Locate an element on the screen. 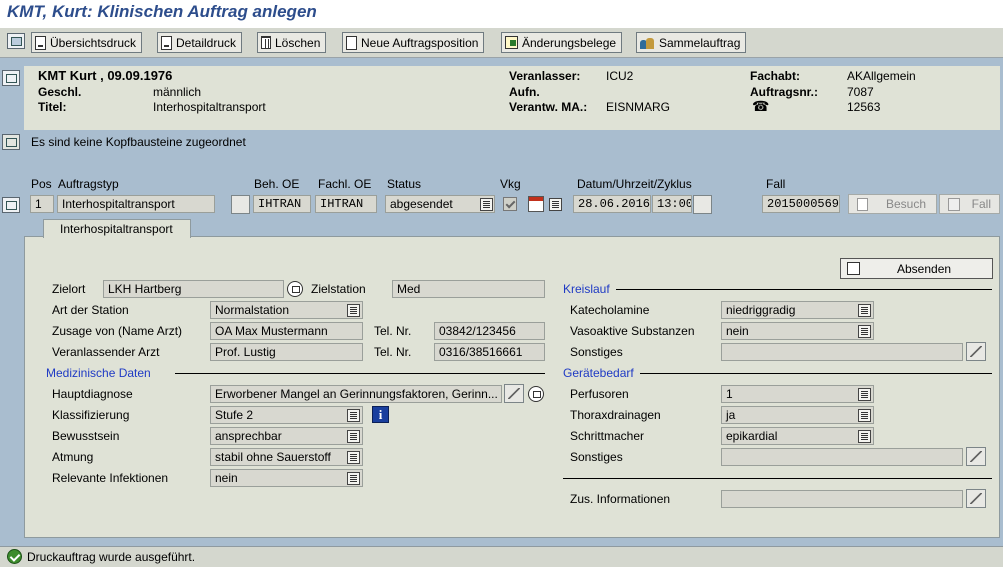 The image size is (1003, 567). sonstiges1-edit-icon is located at coordinates (976, 351).